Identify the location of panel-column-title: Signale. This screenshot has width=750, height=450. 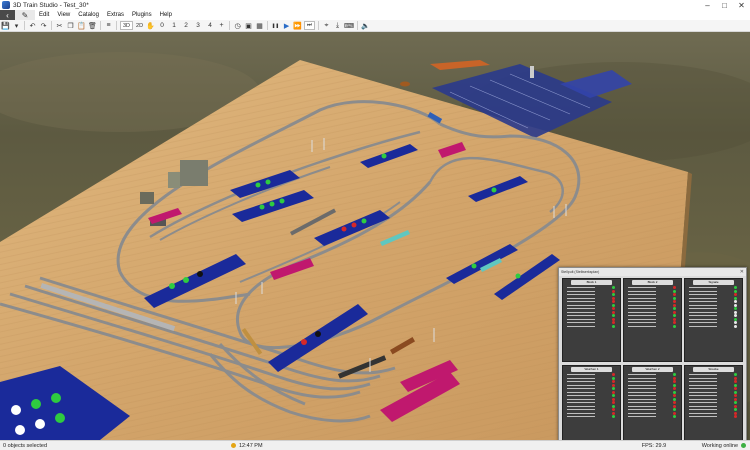
(713, 282).